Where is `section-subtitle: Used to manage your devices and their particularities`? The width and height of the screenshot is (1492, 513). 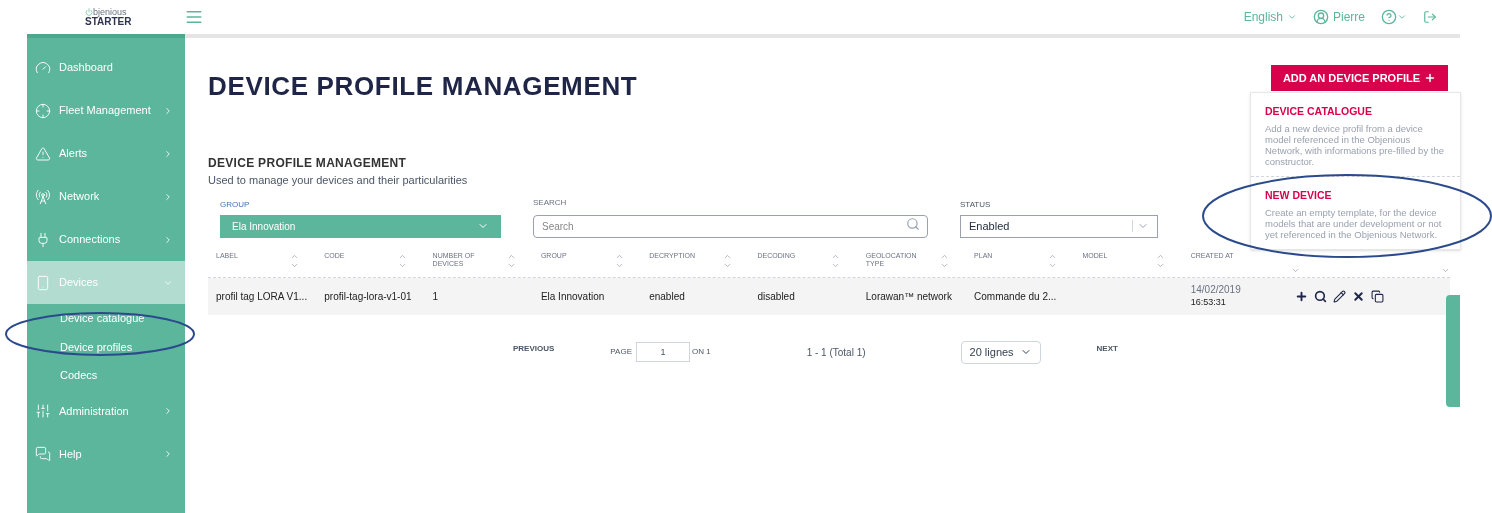
section-subtitle: Used to manage your devices and their particularities is located at coordinates (338, 180).